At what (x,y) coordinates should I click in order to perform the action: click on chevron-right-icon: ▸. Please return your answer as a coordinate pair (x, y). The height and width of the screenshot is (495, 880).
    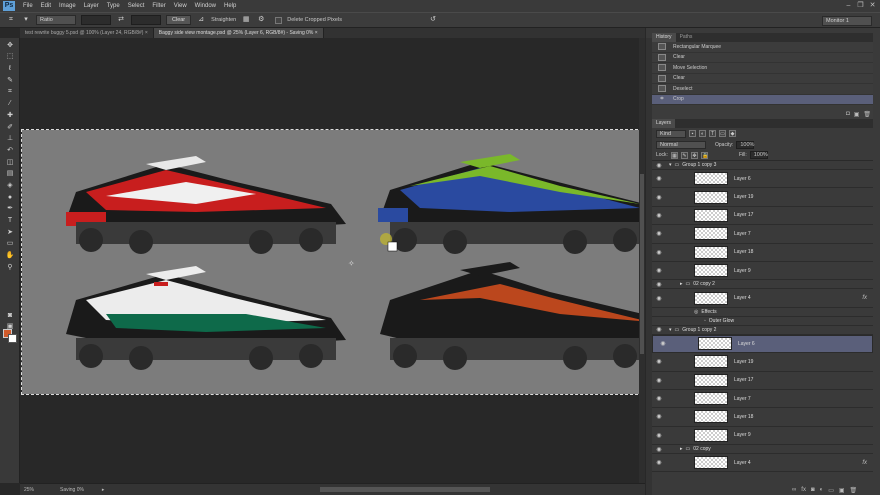
    Looking at the image, I should click on (681, 449).